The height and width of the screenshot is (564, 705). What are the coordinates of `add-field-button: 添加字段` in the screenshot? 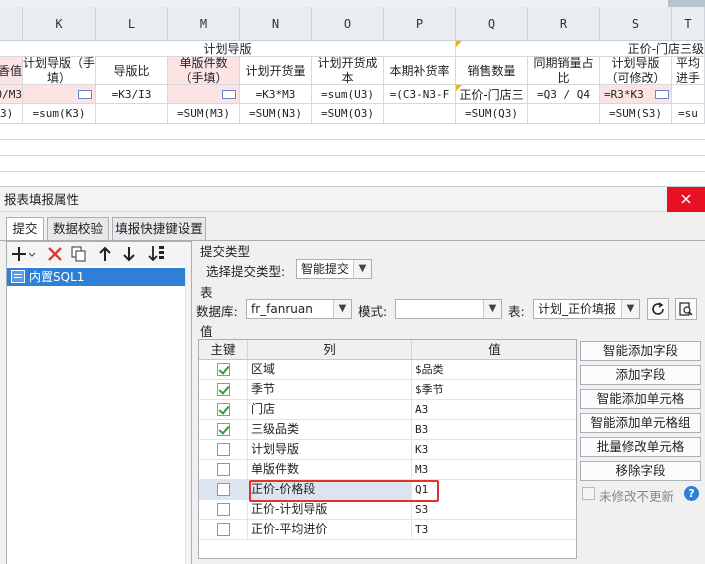 It's located at (640, 375).